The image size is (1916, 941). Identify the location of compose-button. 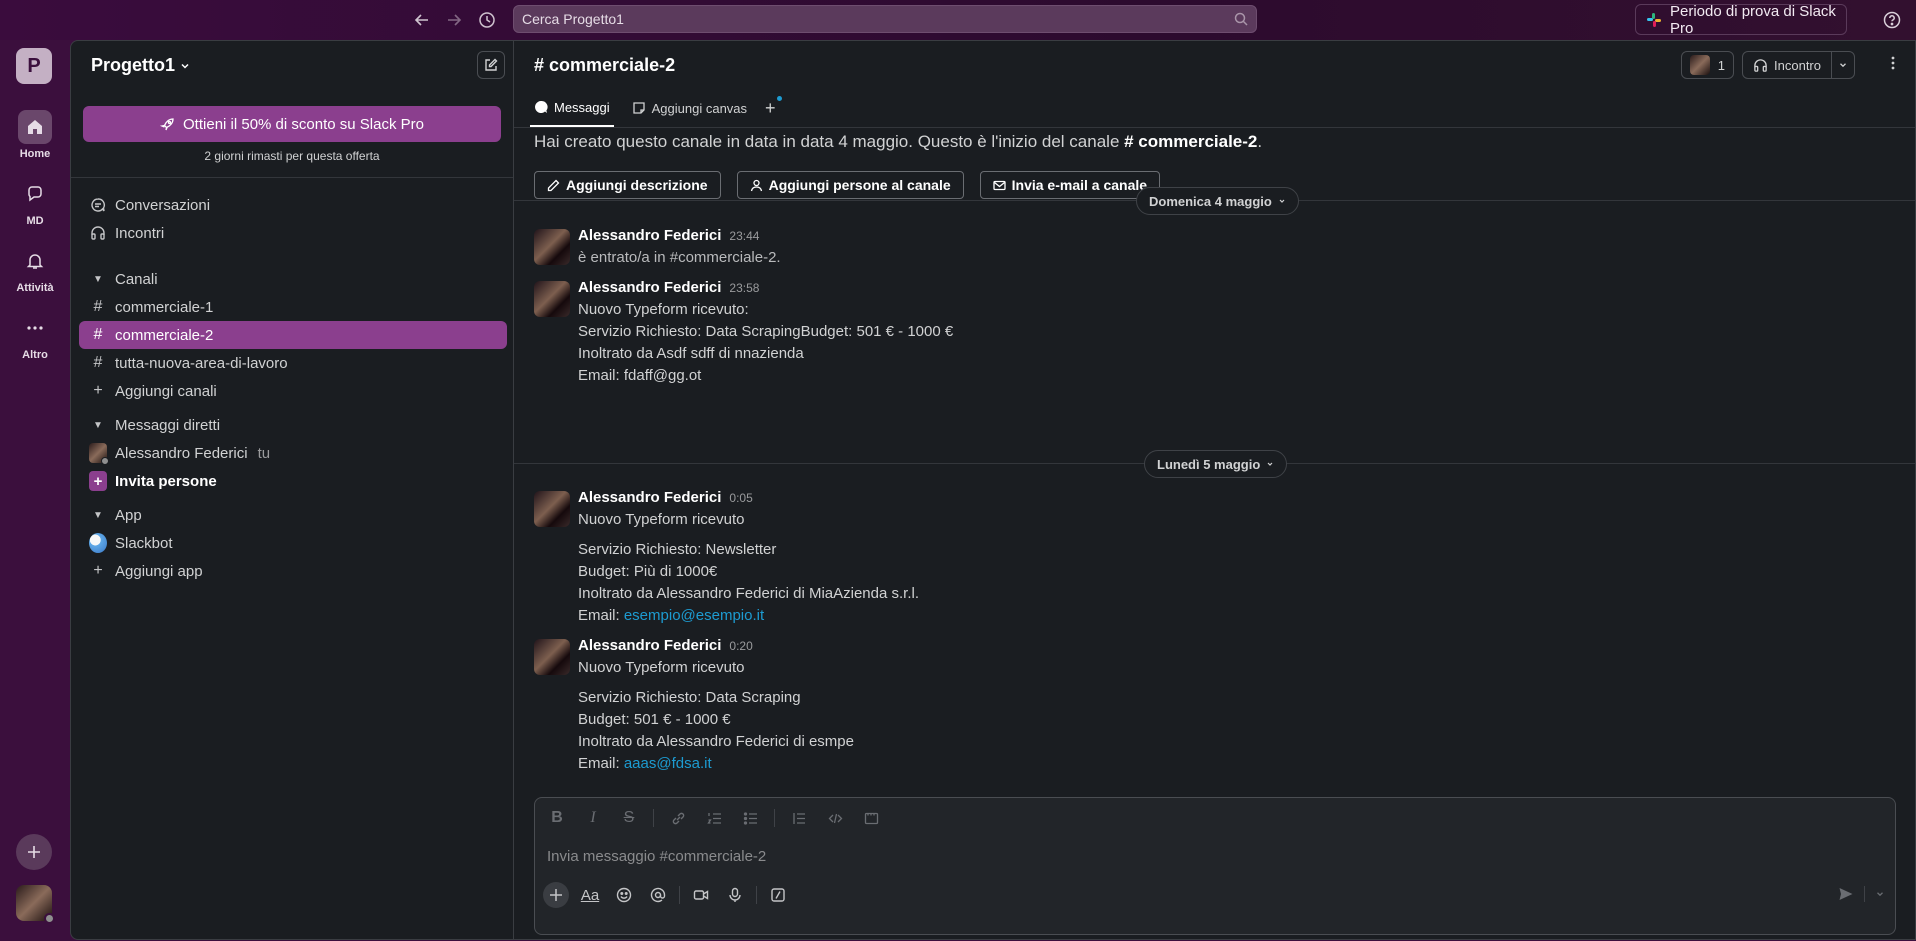
(491, 65).